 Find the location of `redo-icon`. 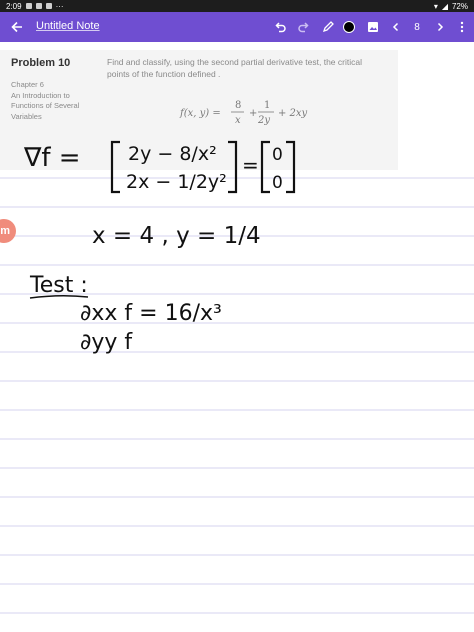

redo-icon is located at coordinates (303, 27).